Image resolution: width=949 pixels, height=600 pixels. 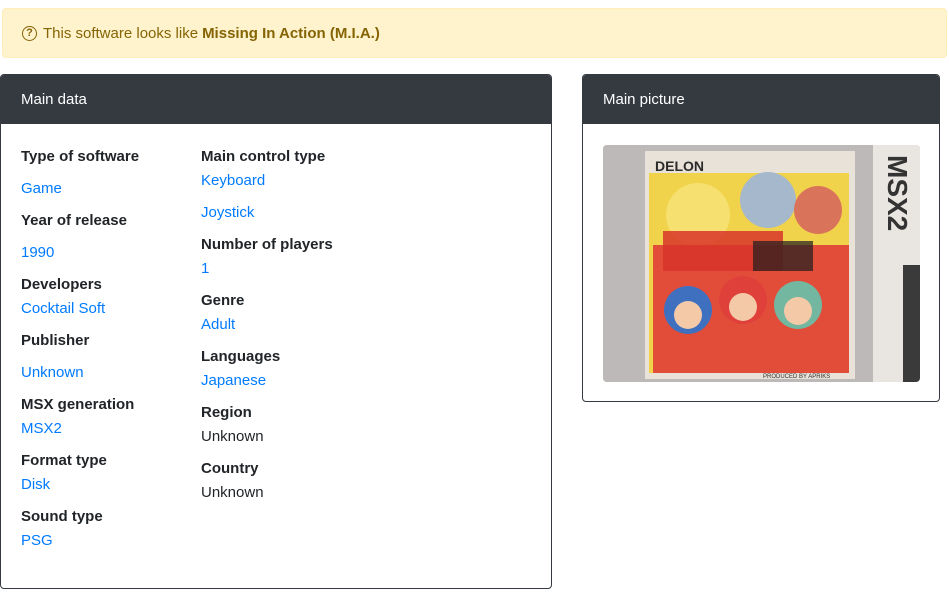 I want to click on type-of-software-label: Type of software, so click(x=80, y=156).